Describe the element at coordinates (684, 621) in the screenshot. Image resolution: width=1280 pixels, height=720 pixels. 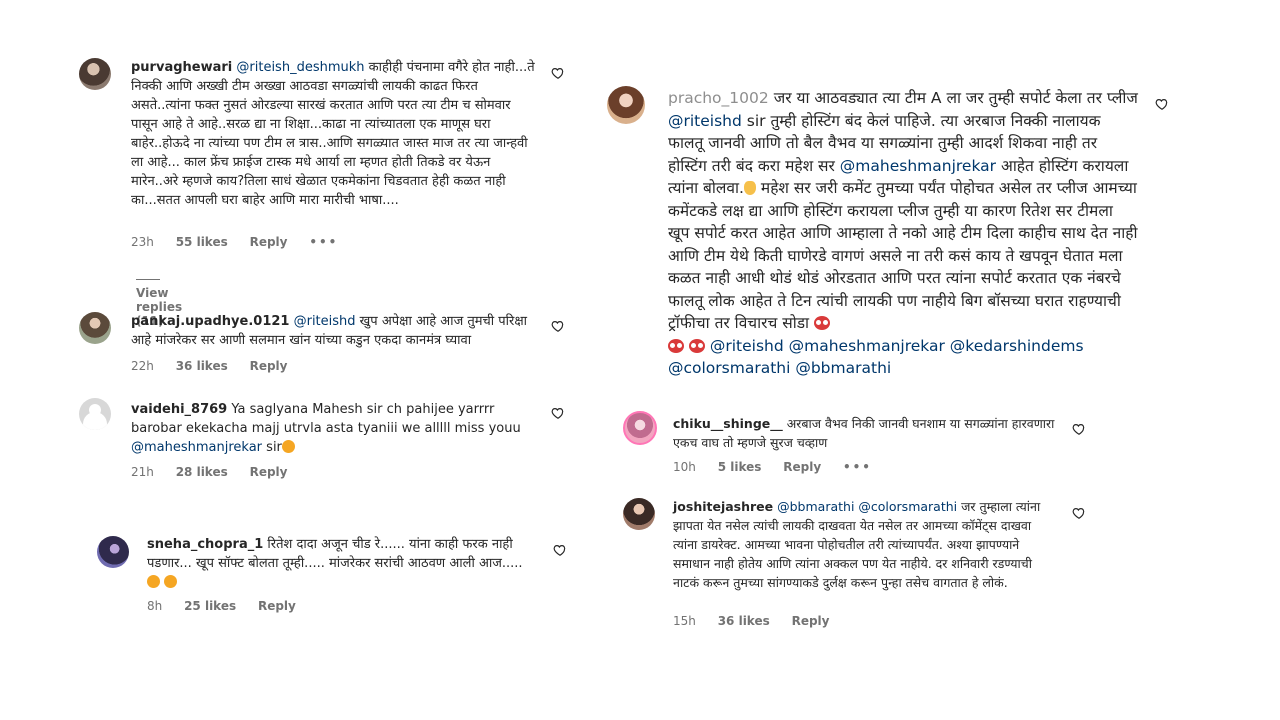
I see `timestamp: 15h` at that location.